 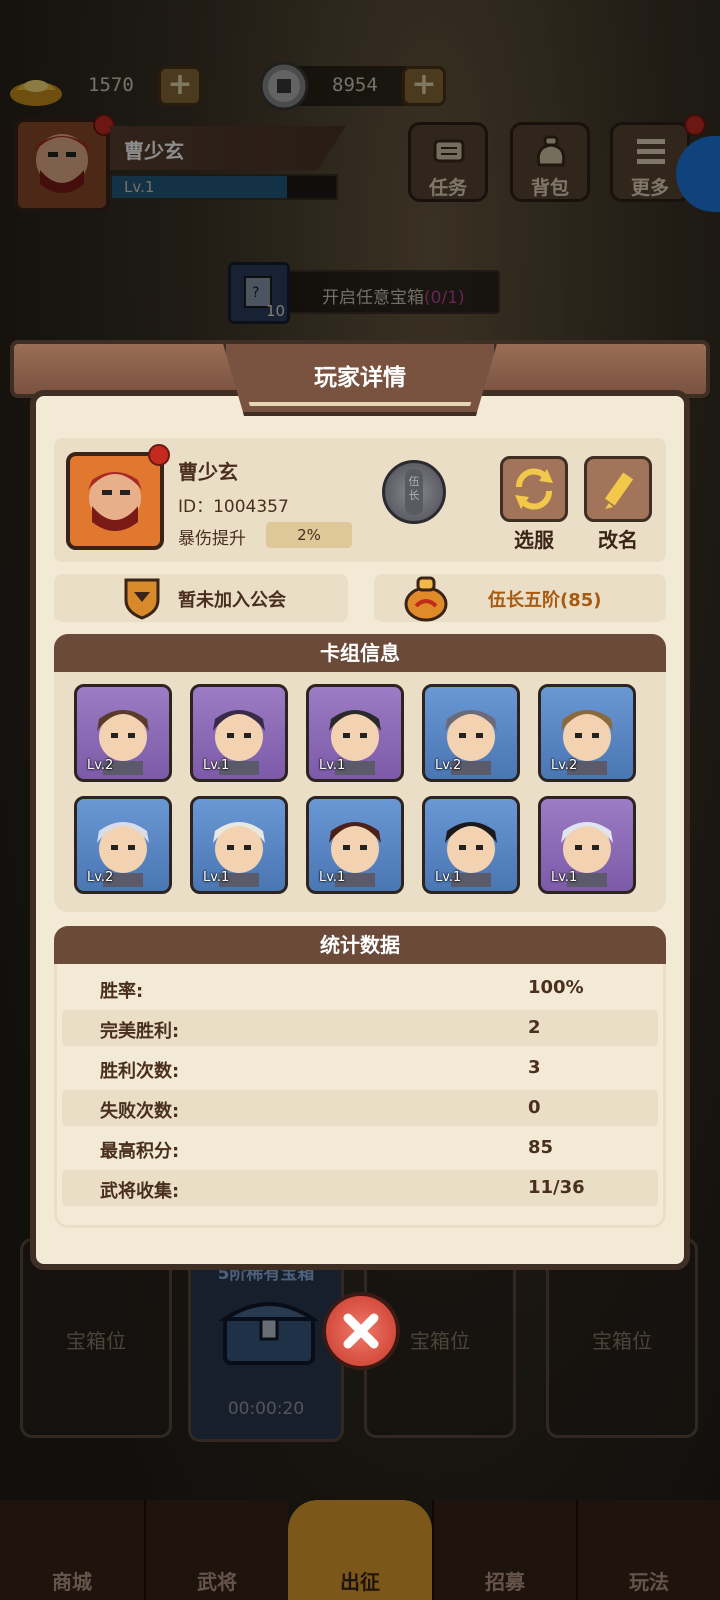 What do you see at coordinates (618, 540) in the screenshot?
I see `rename-label: 改名` at bounding box center [618, 540].